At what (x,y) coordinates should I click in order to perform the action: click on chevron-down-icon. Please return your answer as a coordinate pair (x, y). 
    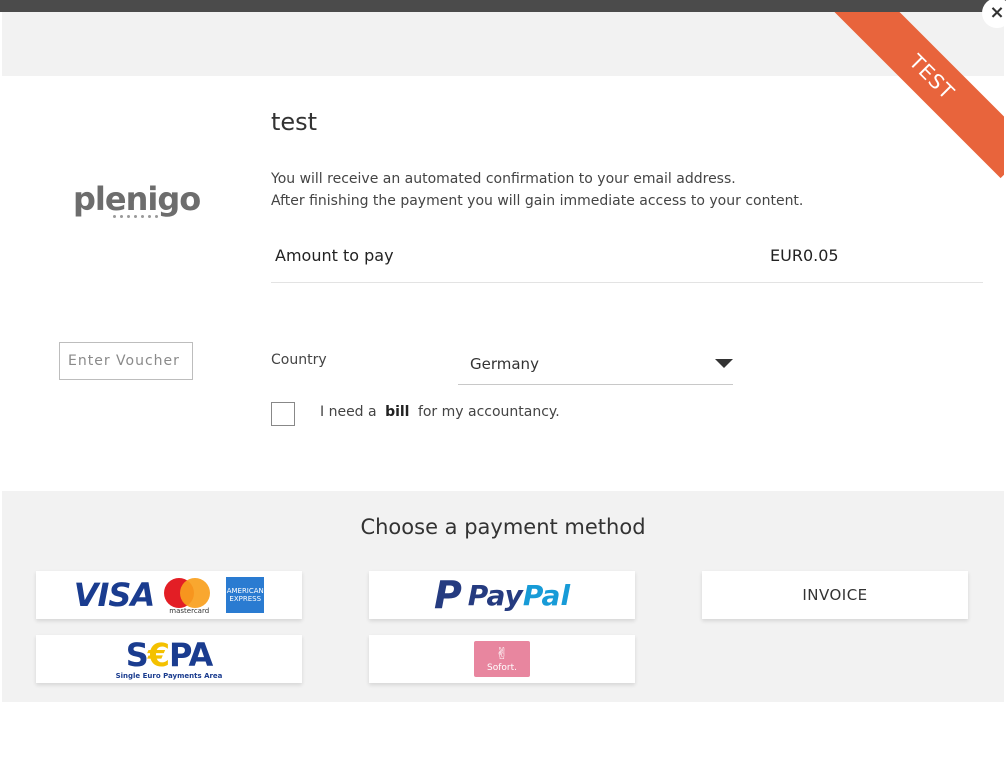
    Looking at the image, I should click on (724, 363).